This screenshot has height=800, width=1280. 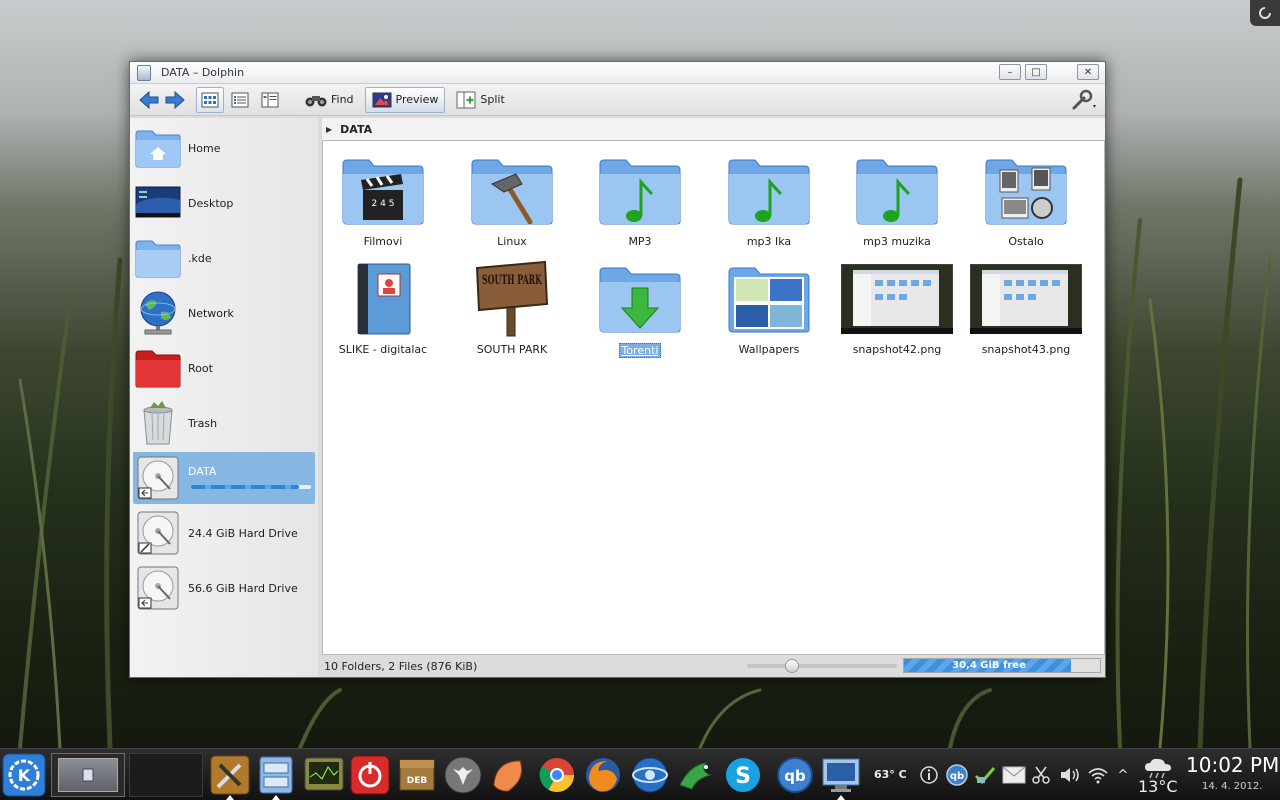 What do you see at coordinates (792, 666) in the screenshot?
I see `zoom-slider-handle` at bounding box center [792, 666].